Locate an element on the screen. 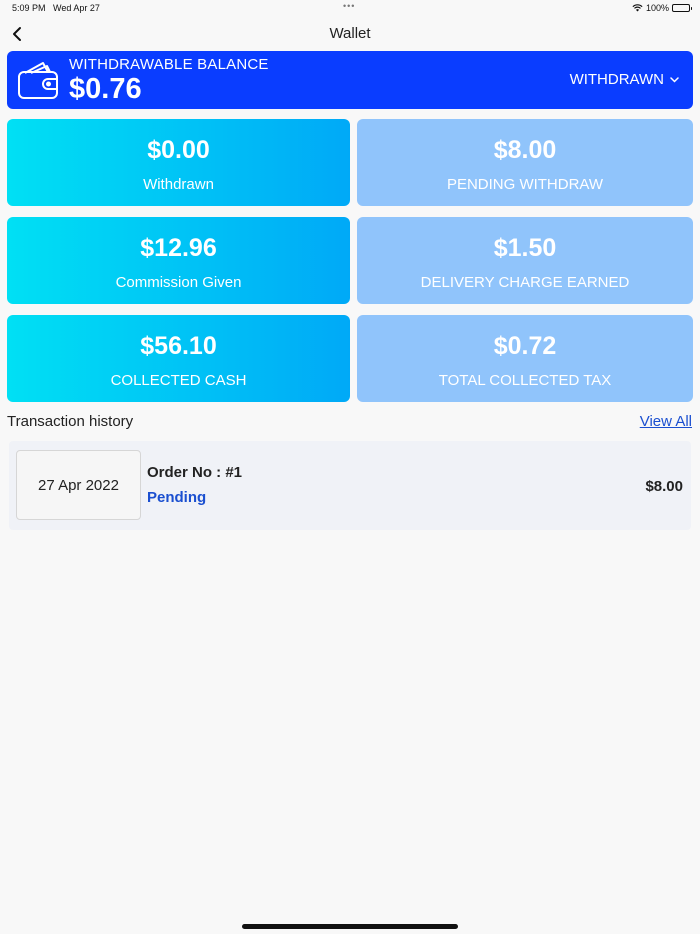 This screenshot has width=700, height=934. stat-label: COLLECTED CASH is located at coordinates (178, 380).